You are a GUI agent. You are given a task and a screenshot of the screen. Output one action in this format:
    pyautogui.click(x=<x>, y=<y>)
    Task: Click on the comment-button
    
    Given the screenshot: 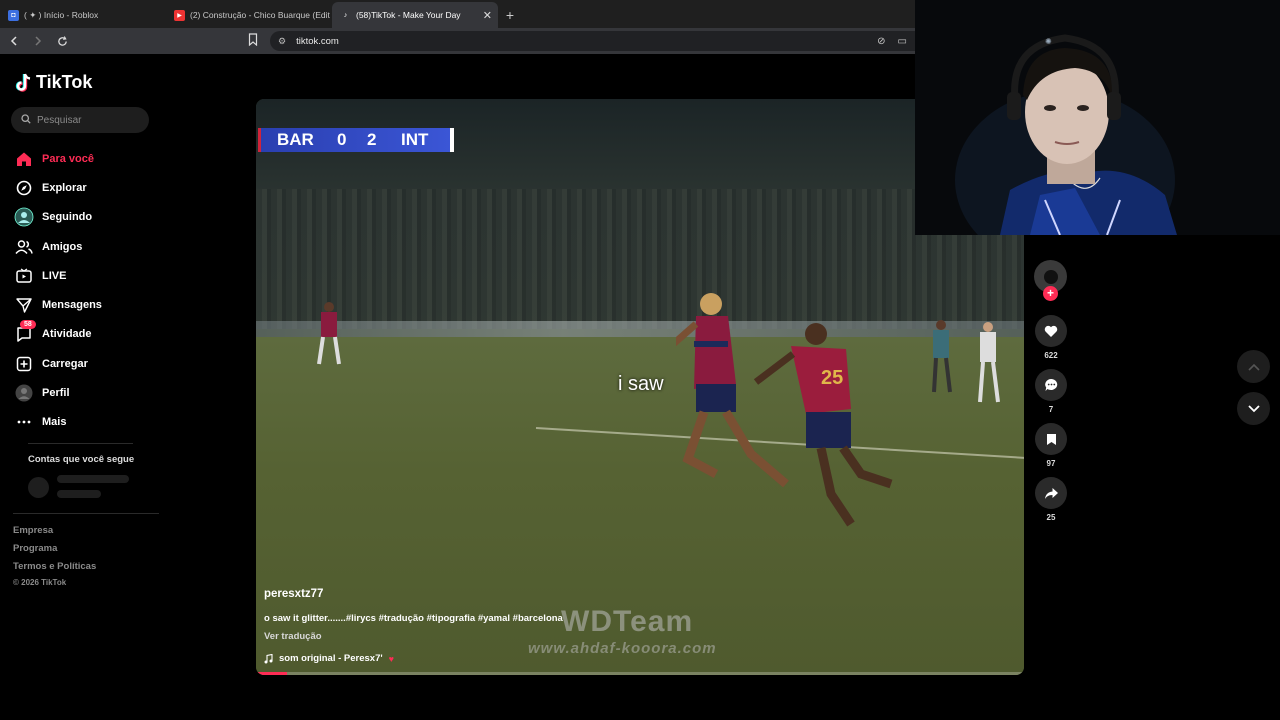 What is the action you would take?
    pyautogui.click(x=1051, y=385)
    